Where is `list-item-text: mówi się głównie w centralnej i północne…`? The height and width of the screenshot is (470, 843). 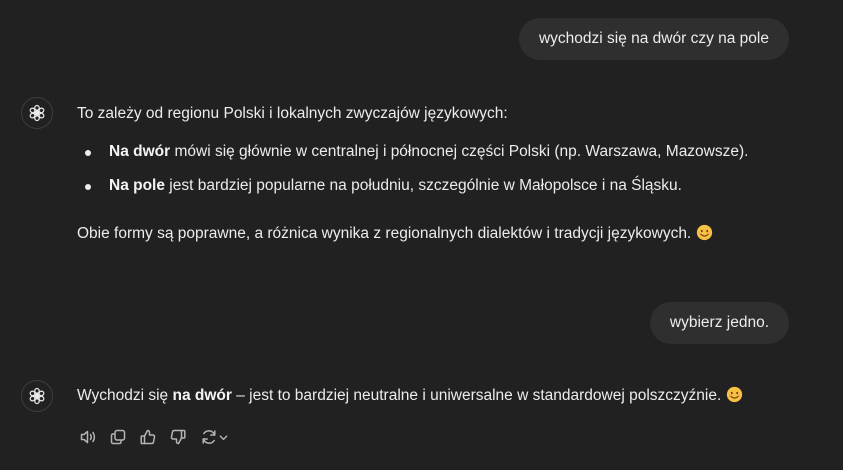
list-item-text: mówi się głównie w centralnej i północne… is located at coordinates (459, 151).